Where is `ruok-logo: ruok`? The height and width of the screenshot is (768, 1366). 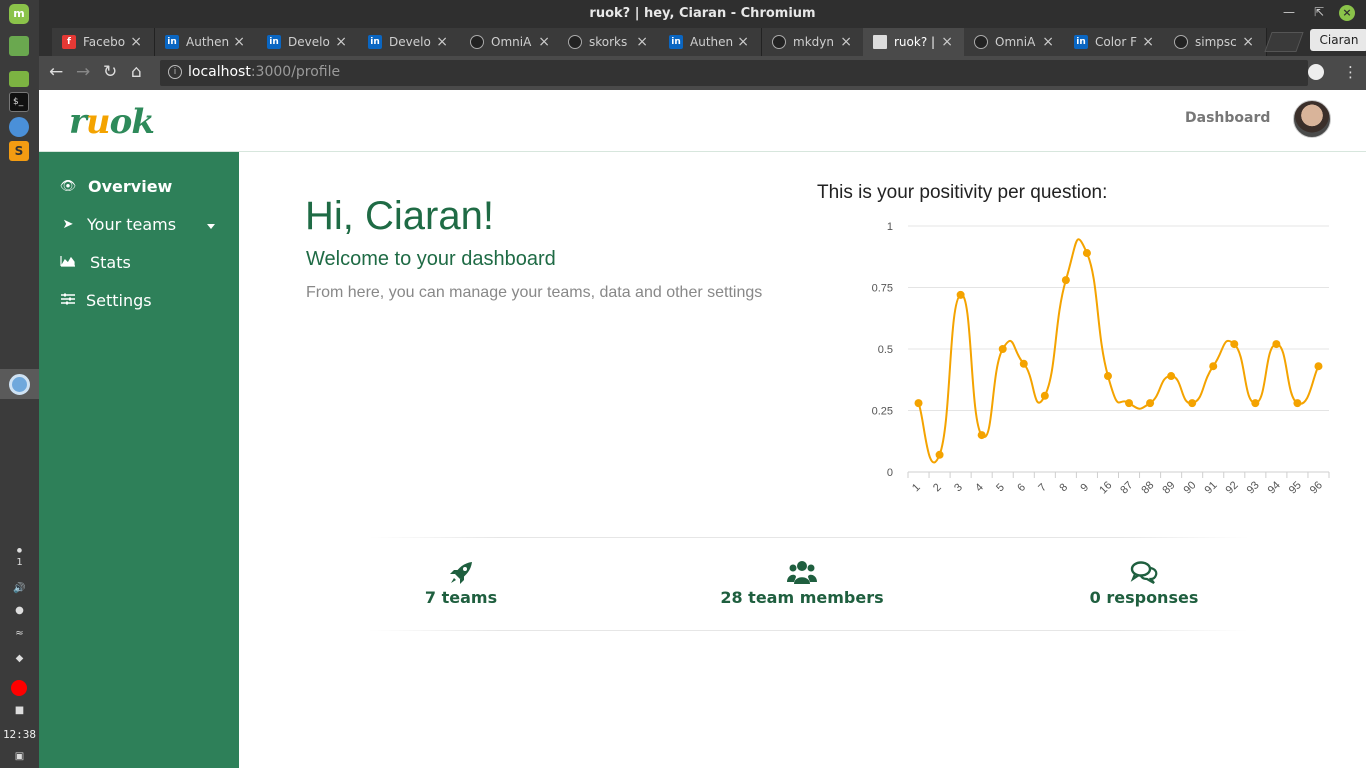 ruok-logo: ruok is located at coordinates (112, 122).